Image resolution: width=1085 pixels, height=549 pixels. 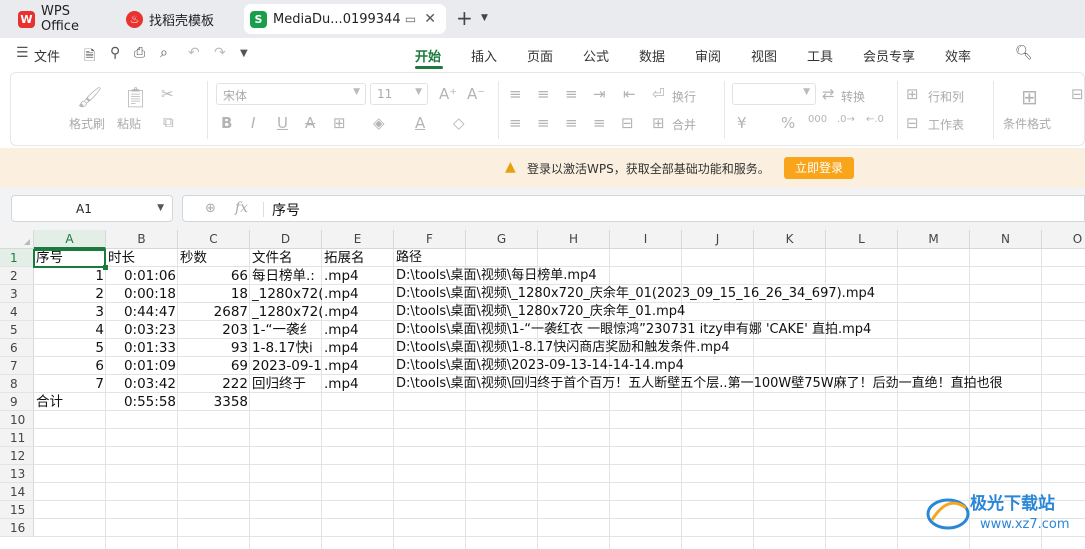 What do you see at coordinates (142, 348) in the screenshot?
I see `cell-duration: 0:01:33` at bounding box center [142, 348].